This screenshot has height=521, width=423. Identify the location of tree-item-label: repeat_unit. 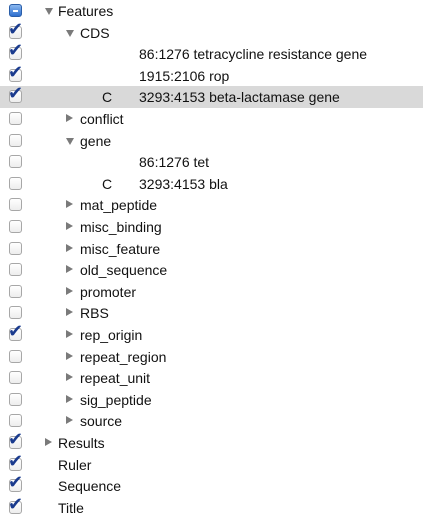
(115, 378).